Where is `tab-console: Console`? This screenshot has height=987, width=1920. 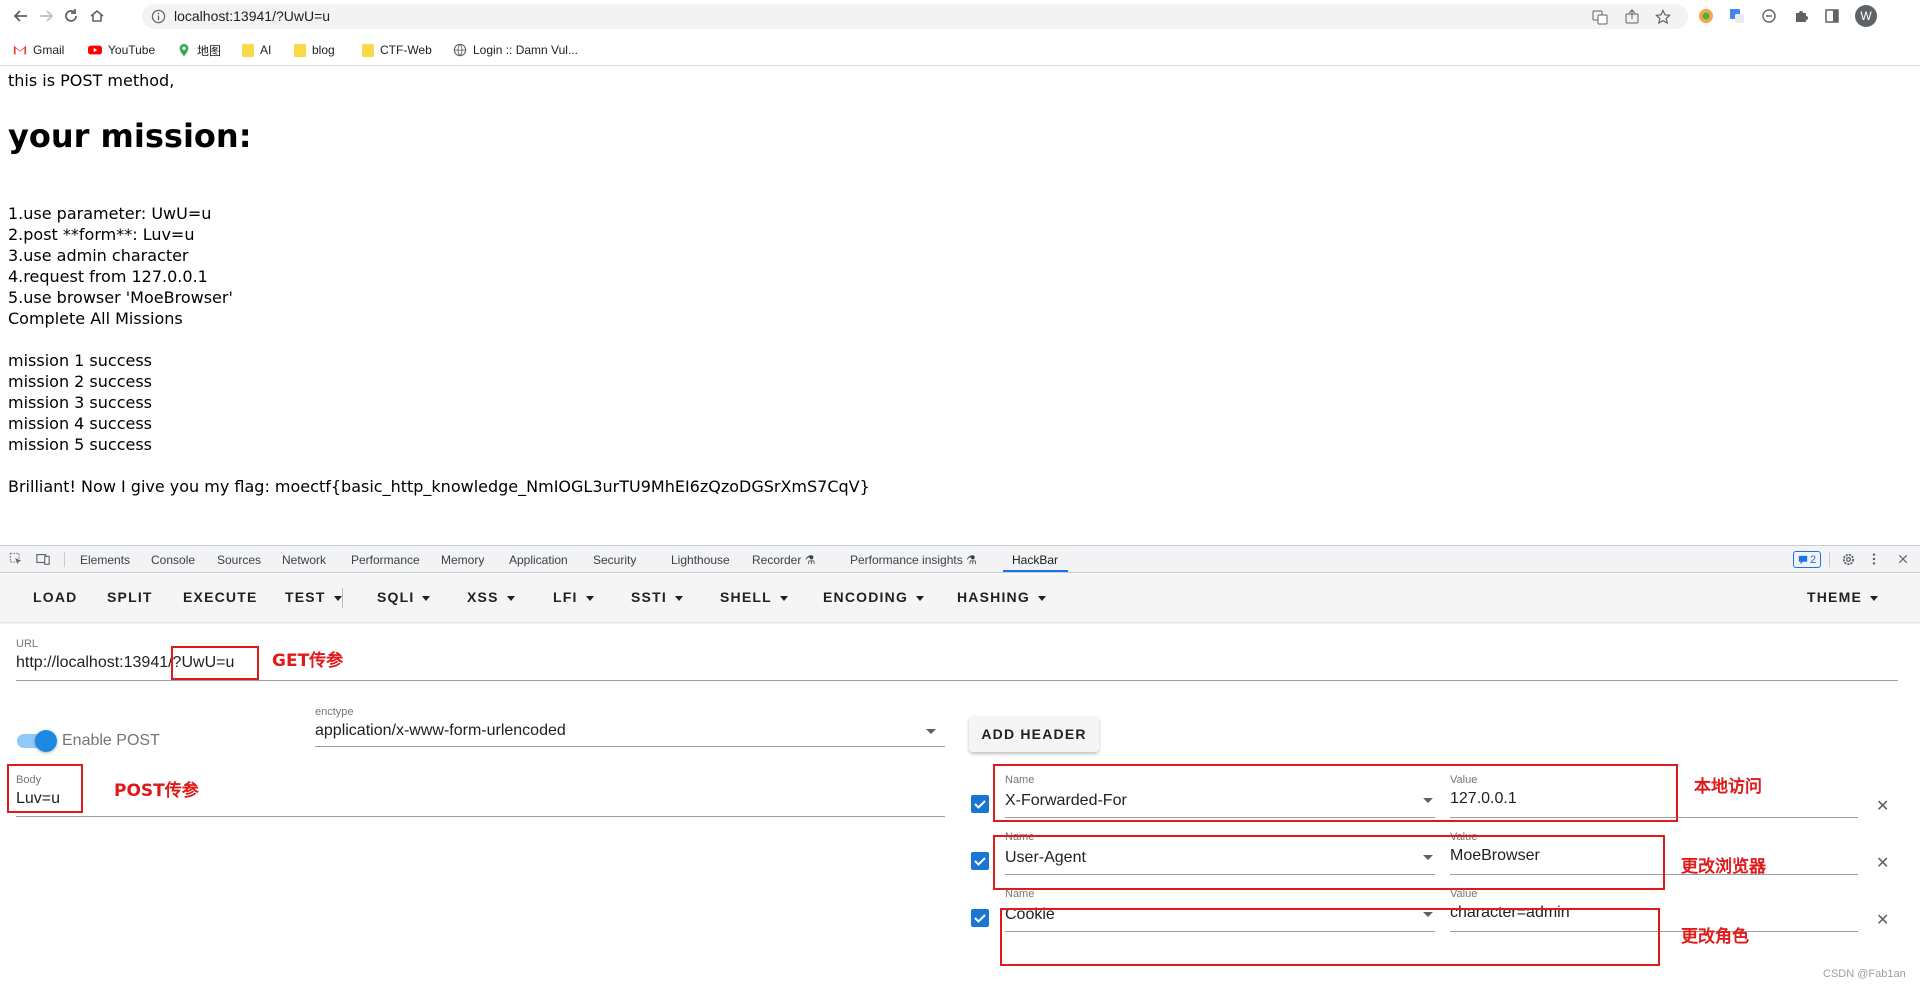
tab-console: Console is located at coordinates (173, 560).